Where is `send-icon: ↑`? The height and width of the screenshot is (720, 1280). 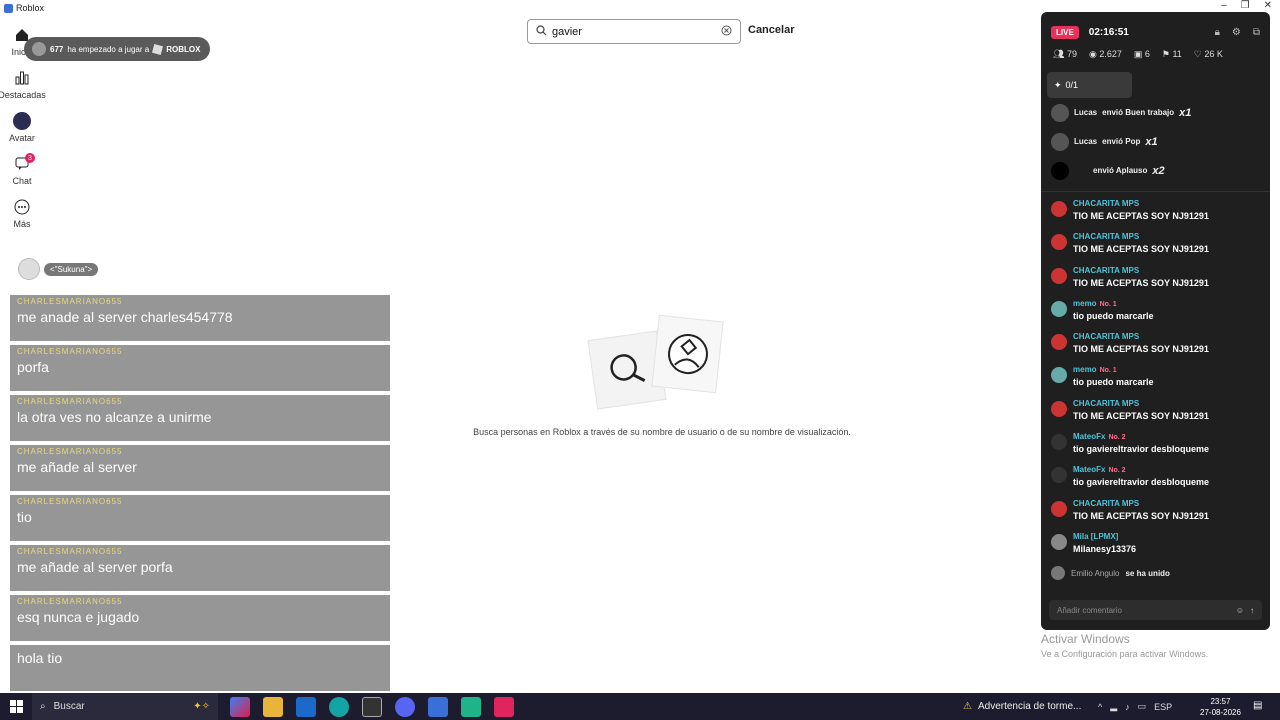
send-icon: ↑ is located at coordinates (1252, 610).